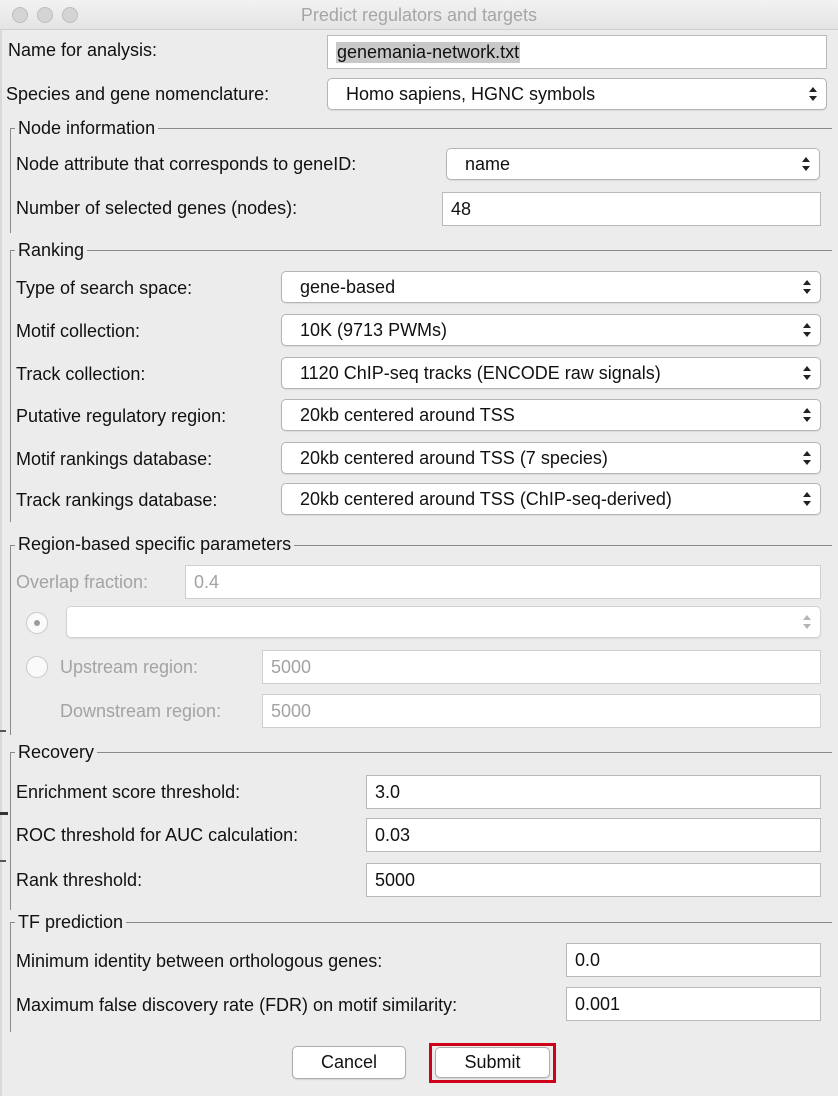  Describe the element at coordinates (461, 208) in the screenshot. I see `selected-genes-value: 48` at that location.